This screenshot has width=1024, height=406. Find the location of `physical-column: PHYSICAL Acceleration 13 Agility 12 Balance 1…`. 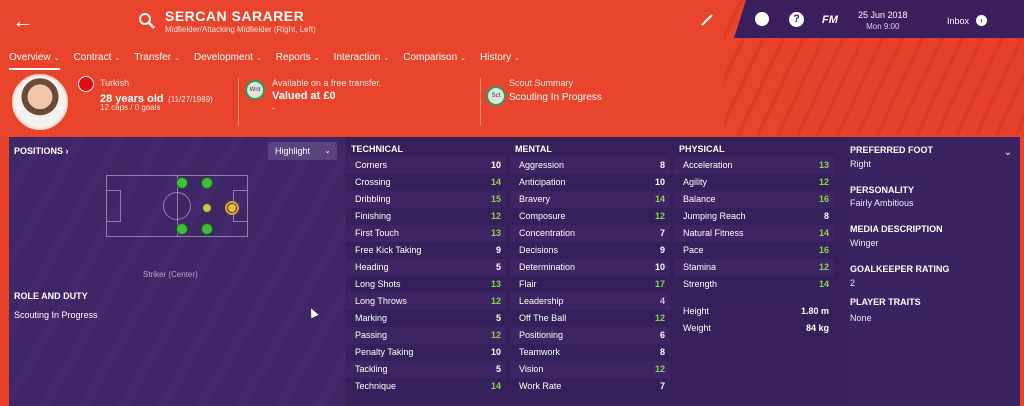

physical-column: PHYSICAL Acceleration 13 Agility 12 Balance 1… is located at coordinates (754, 237).